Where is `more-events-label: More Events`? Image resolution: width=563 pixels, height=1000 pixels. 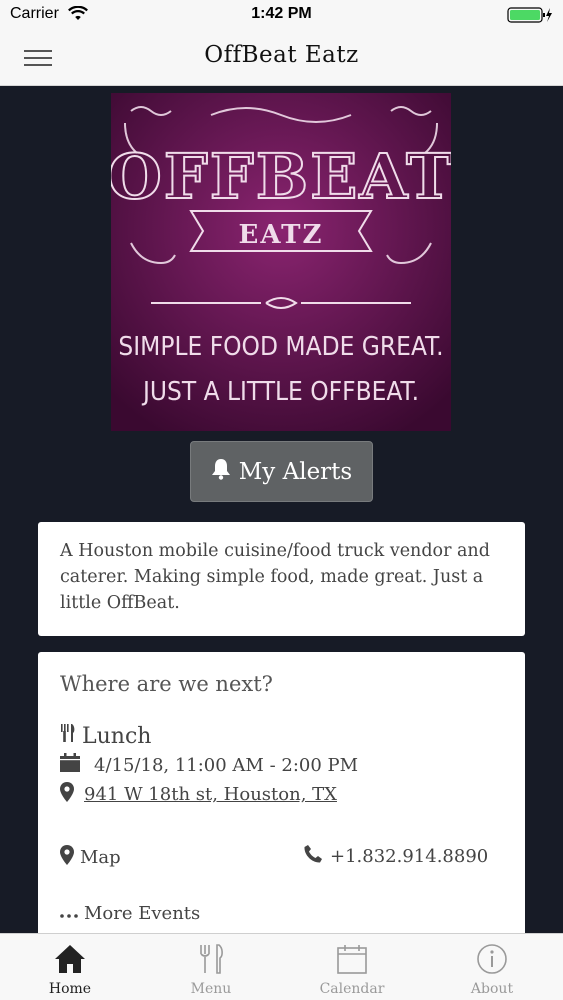 more-events-label: More Events is located at coordinates (142, 913).